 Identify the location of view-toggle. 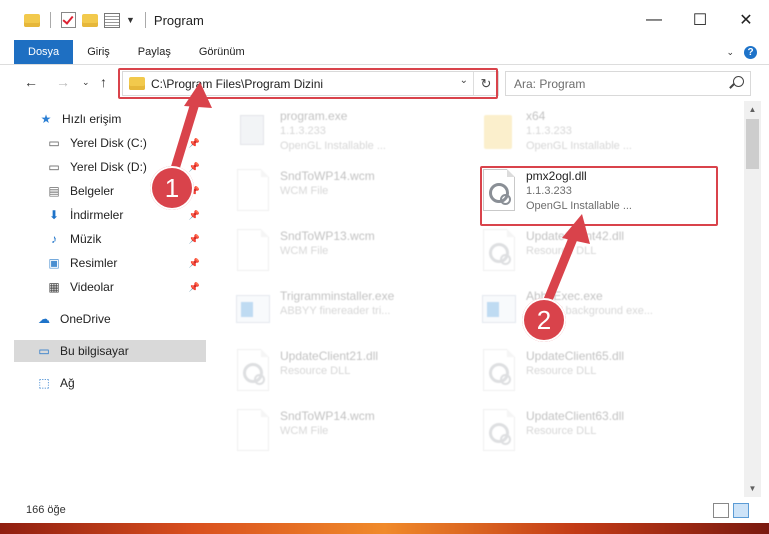
(731, 510).